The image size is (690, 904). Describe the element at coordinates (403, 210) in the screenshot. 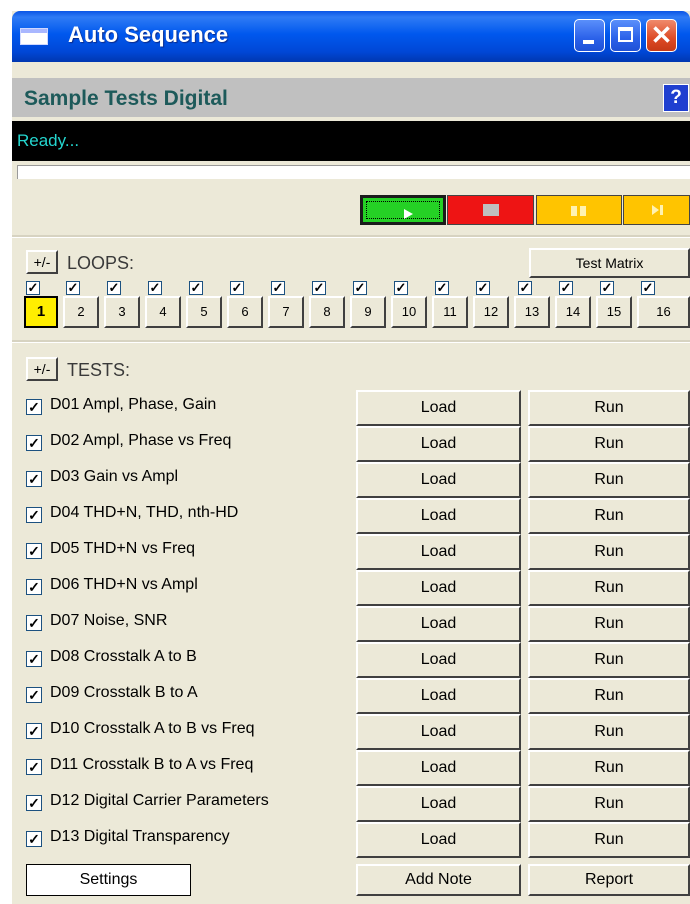

I see `play-button` at that location.